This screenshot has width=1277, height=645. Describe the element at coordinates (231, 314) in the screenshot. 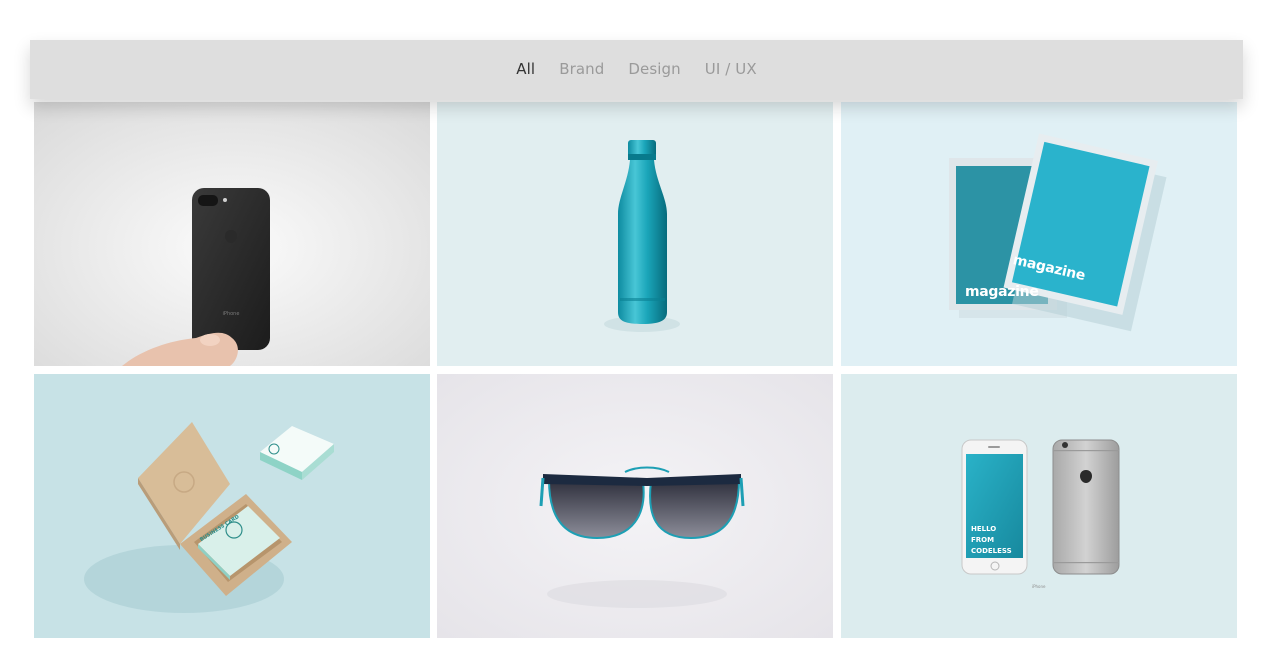

I see `phone-label: iPhone` at that location.